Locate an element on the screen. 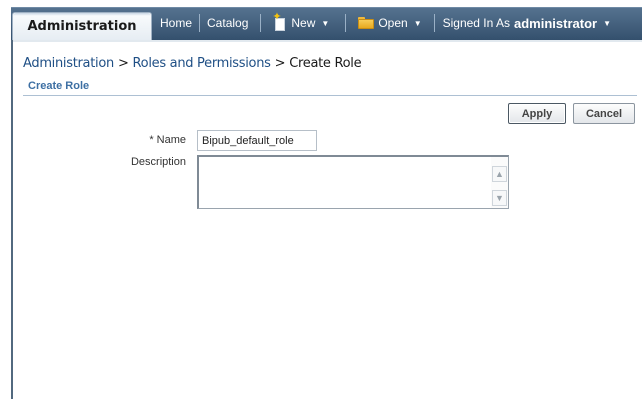 The width and height of the screenshot is (642, 399). description-scrollbar: ▲ ▼ is located at coordinates (499, 182).